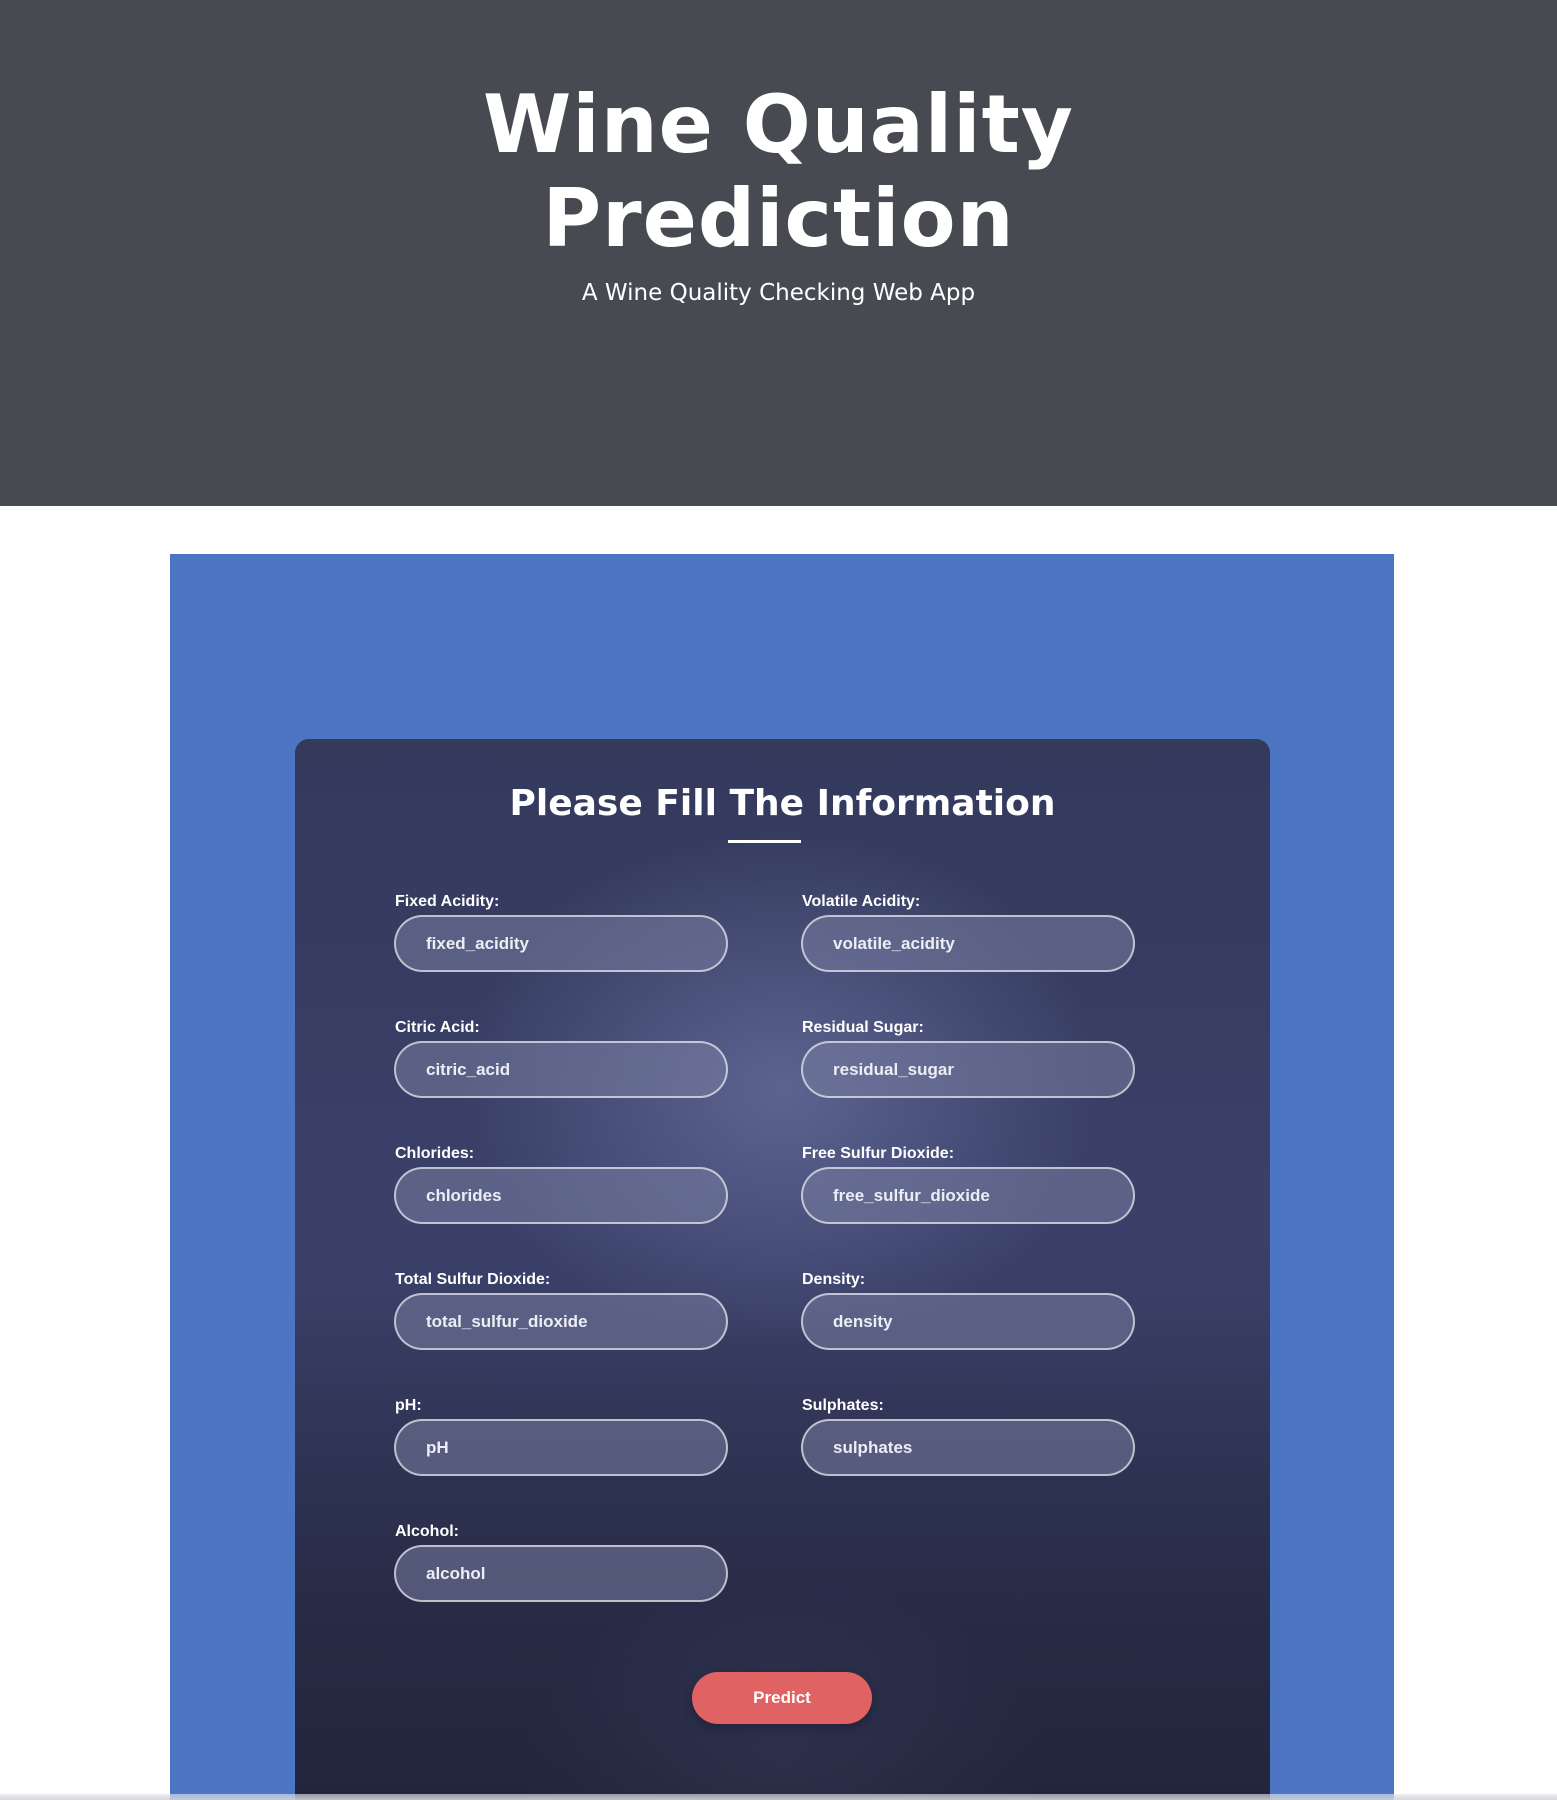 The image size is (1557, 1800). What do you see at coordinates (843, 1405) in the screenshot?
I see `sulphates-label: Sulphates:` at bounding box center [843, 1405].